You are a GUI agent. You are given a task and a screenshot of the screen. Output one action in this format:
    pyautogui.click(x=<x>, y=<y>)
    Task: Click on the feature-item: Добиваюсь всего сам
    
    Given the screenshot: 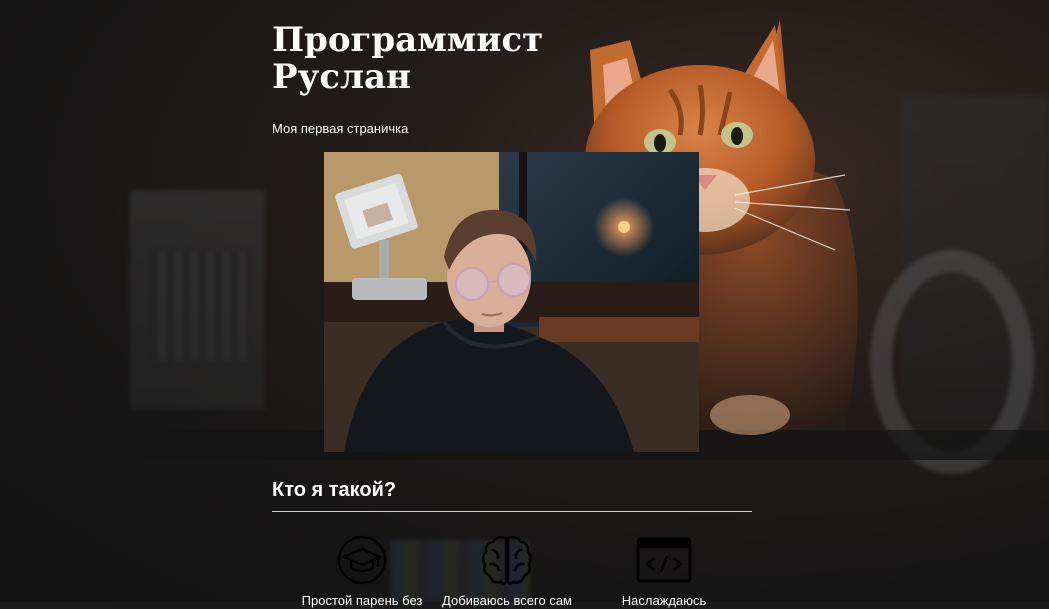 What is the action you would take?
    pyautogui.click(x=507, y=569)
    